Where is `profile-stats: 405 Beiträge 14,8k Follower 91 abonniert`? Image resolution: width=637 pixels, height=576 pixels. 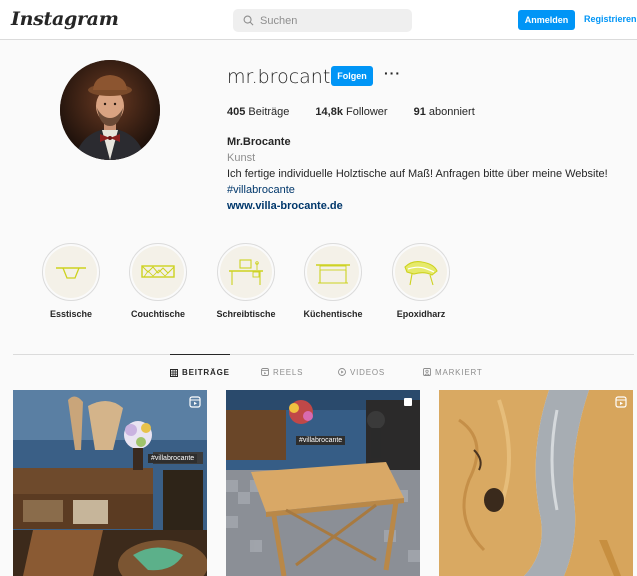 profile-stats: 405 Beiträge 14,8k Follower 91 abonniert is located at coordinates (364, 112).